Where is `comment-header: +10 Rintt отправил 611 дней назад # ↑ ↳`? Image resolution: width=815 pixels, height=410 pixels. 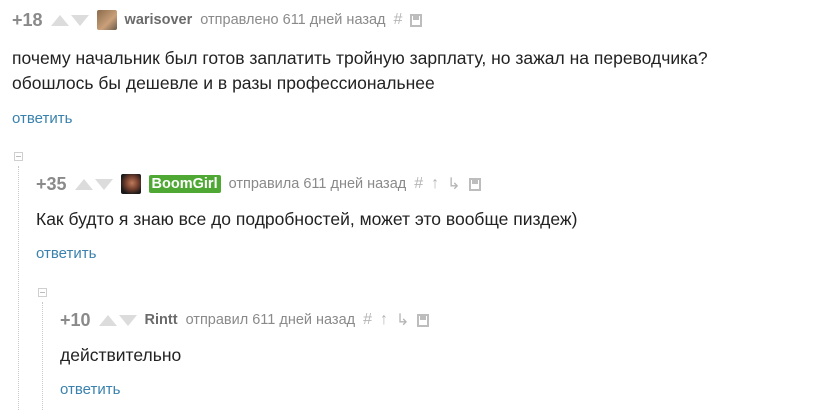
comment-header: +10 Rintt отправил 611 дней назад # ↑ ↳ is located at coordinates (245, 320).